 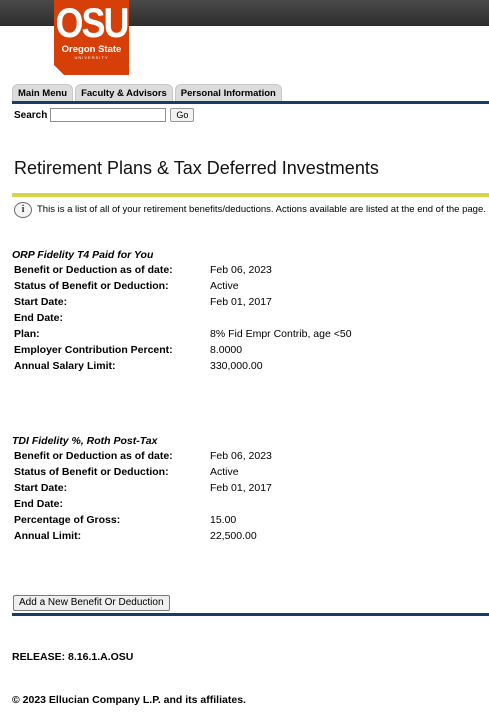 I want to click on plan-row: Percentage of Gross: 15.00, so click(x=124, y=521).